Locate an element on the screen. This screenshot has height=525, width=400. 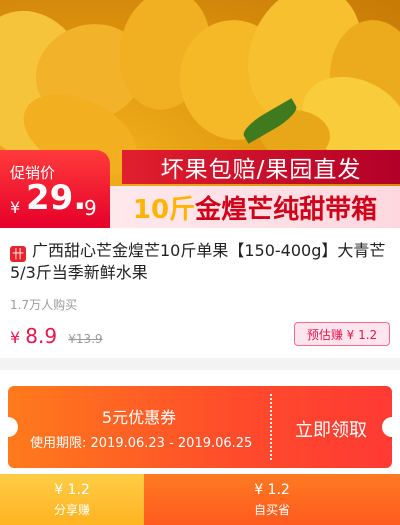
promo-product-name: 金煌芒纯甜带箱 is located at coordinates (286, 209).